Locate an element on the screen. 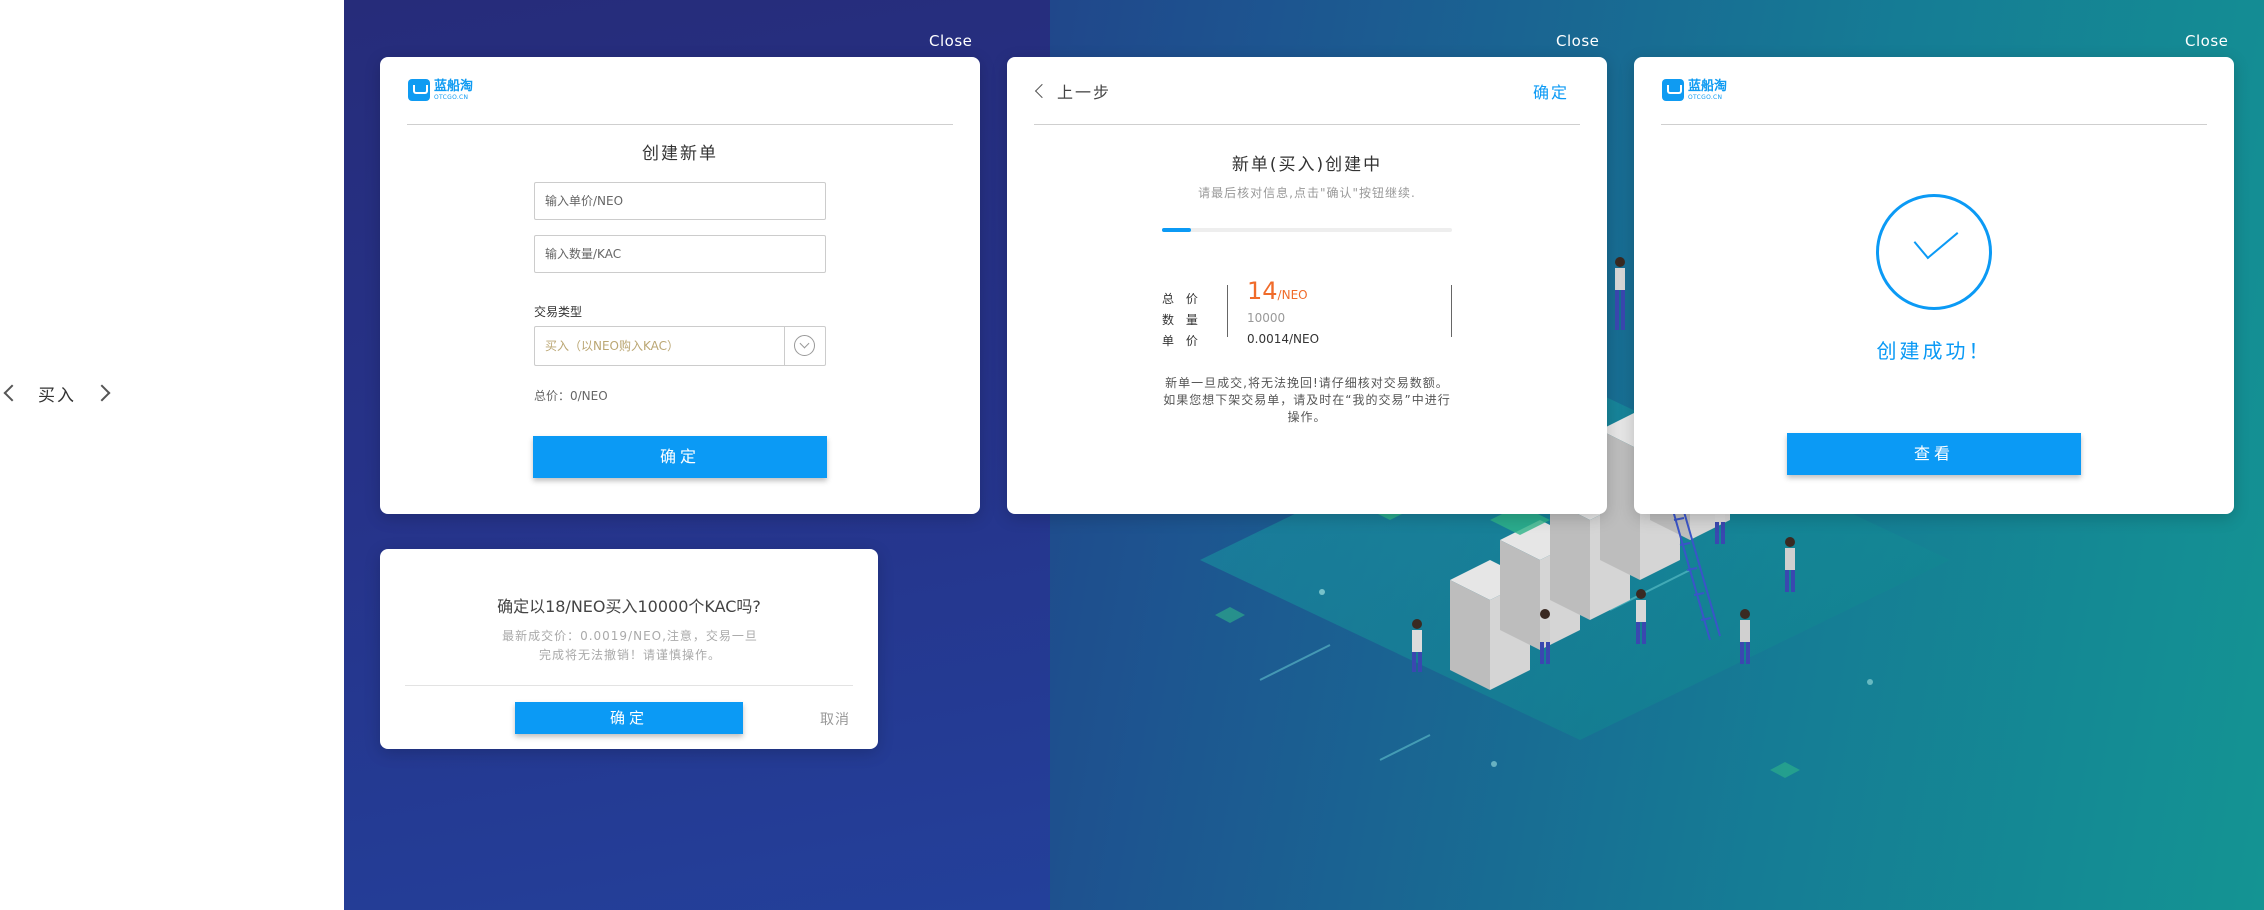 This screenshot has height=910, width=2264. review-subtitle: 请最后核对信息,点击"确认"按钮继续. is located at coordinates (1307, 193).